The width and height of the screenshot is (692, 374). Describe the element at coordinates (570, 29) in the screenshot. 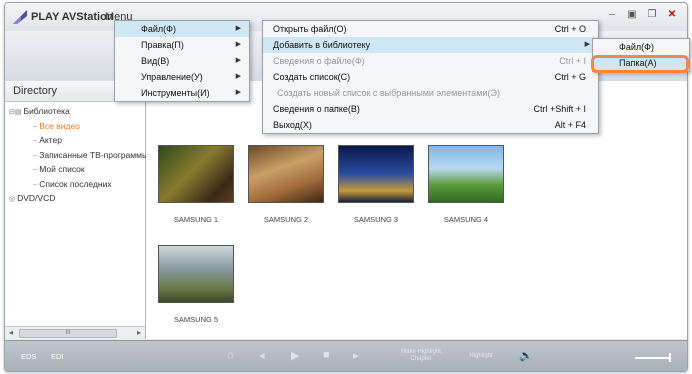

I see `shortcut-label: Ctrl + O` at that location.